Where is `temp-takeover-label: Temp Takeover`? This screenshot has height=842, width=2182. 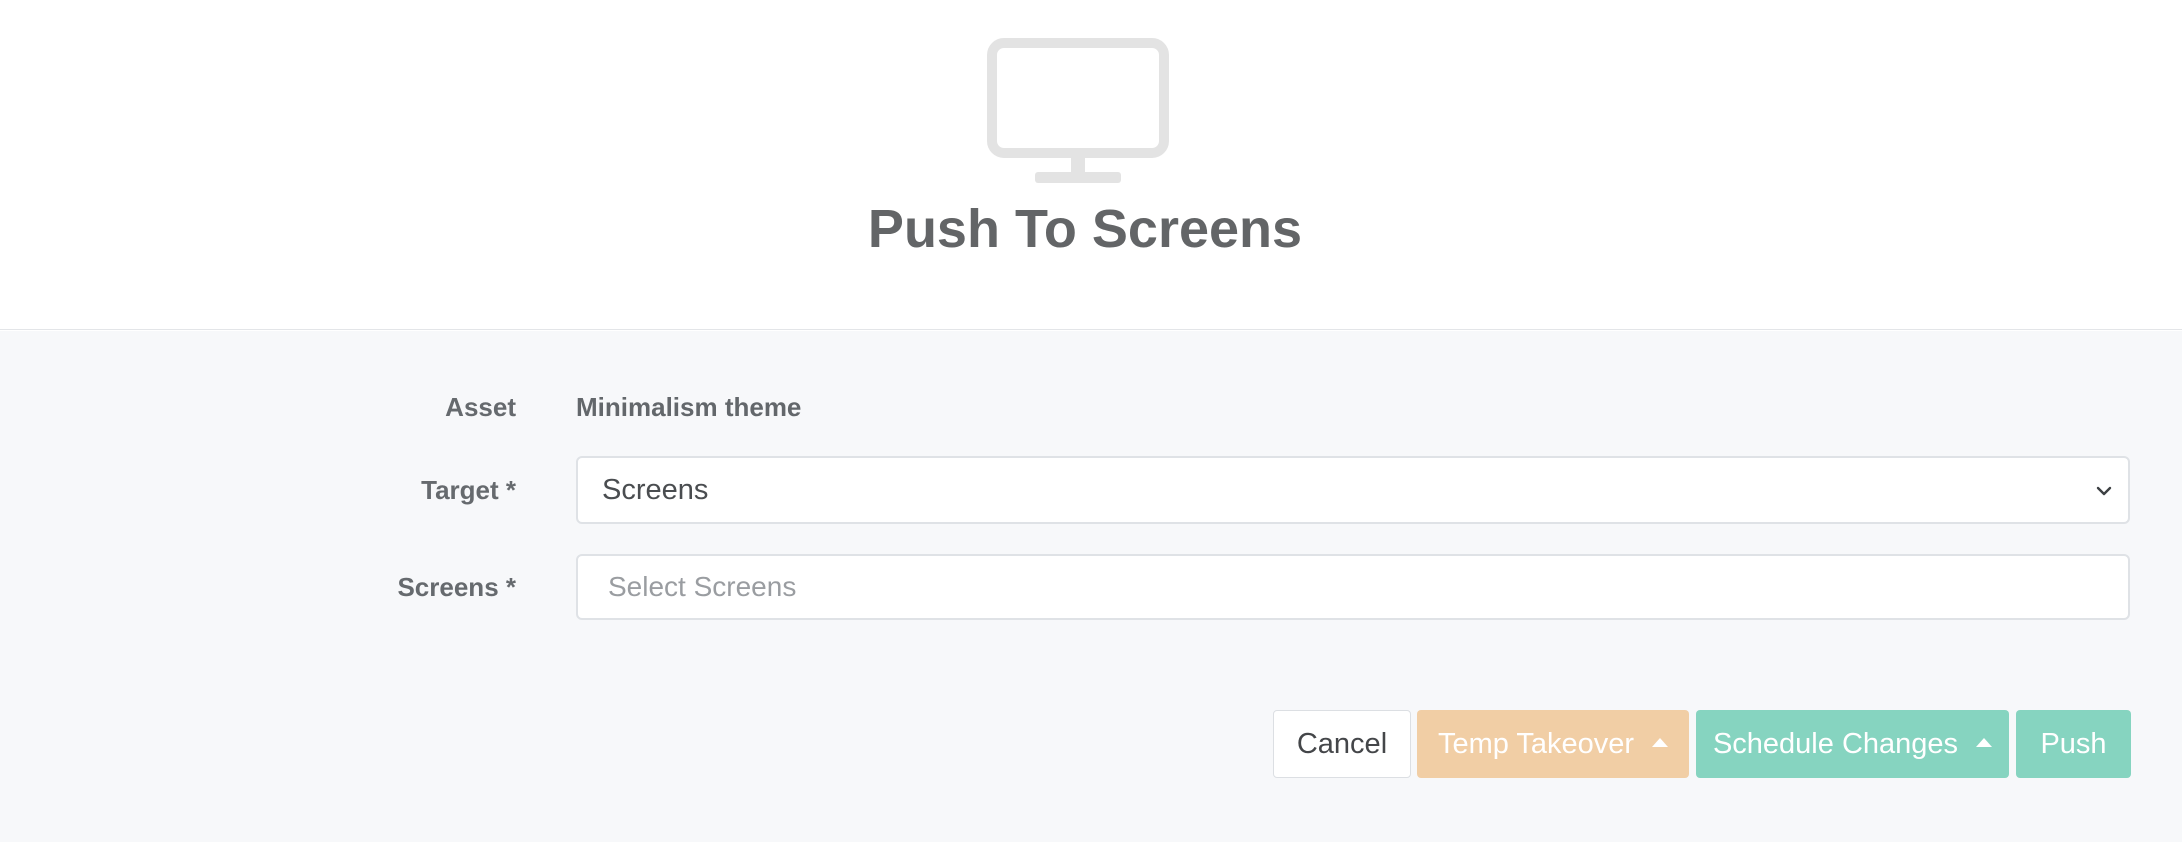 temp-takeover-label: Temp Takeover is located at coordinates (1536, 743).